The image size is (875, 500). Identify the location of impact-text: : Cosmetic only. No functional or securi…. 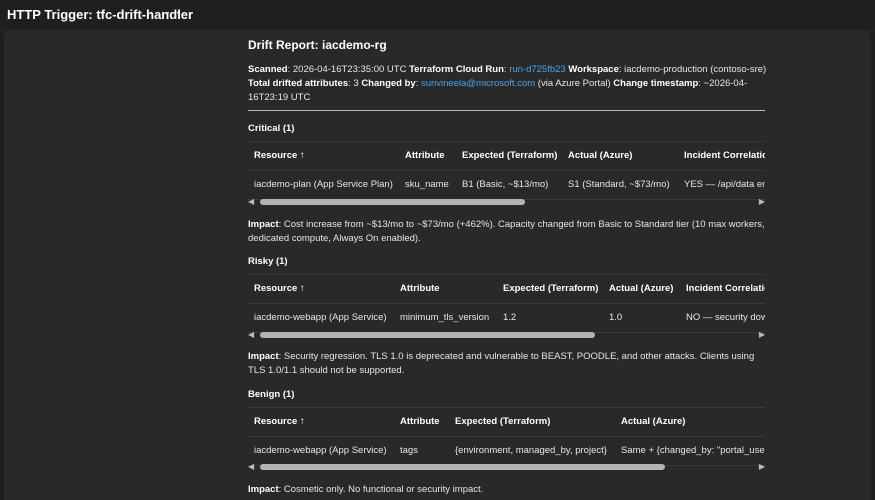
(381, 489).